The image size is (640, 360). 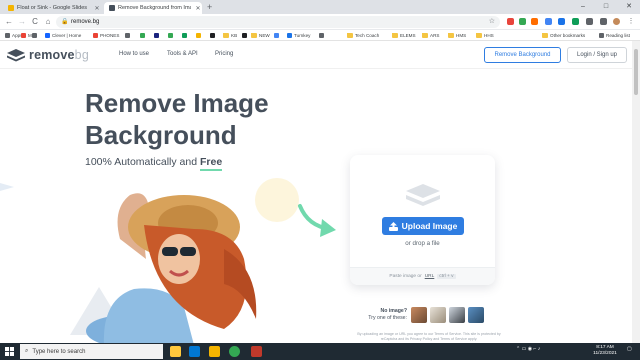 What do you see at coordinates (430, 35) in the screenshot?
I see `bookmark-ars: ARS` at bounding box center [430, 35].